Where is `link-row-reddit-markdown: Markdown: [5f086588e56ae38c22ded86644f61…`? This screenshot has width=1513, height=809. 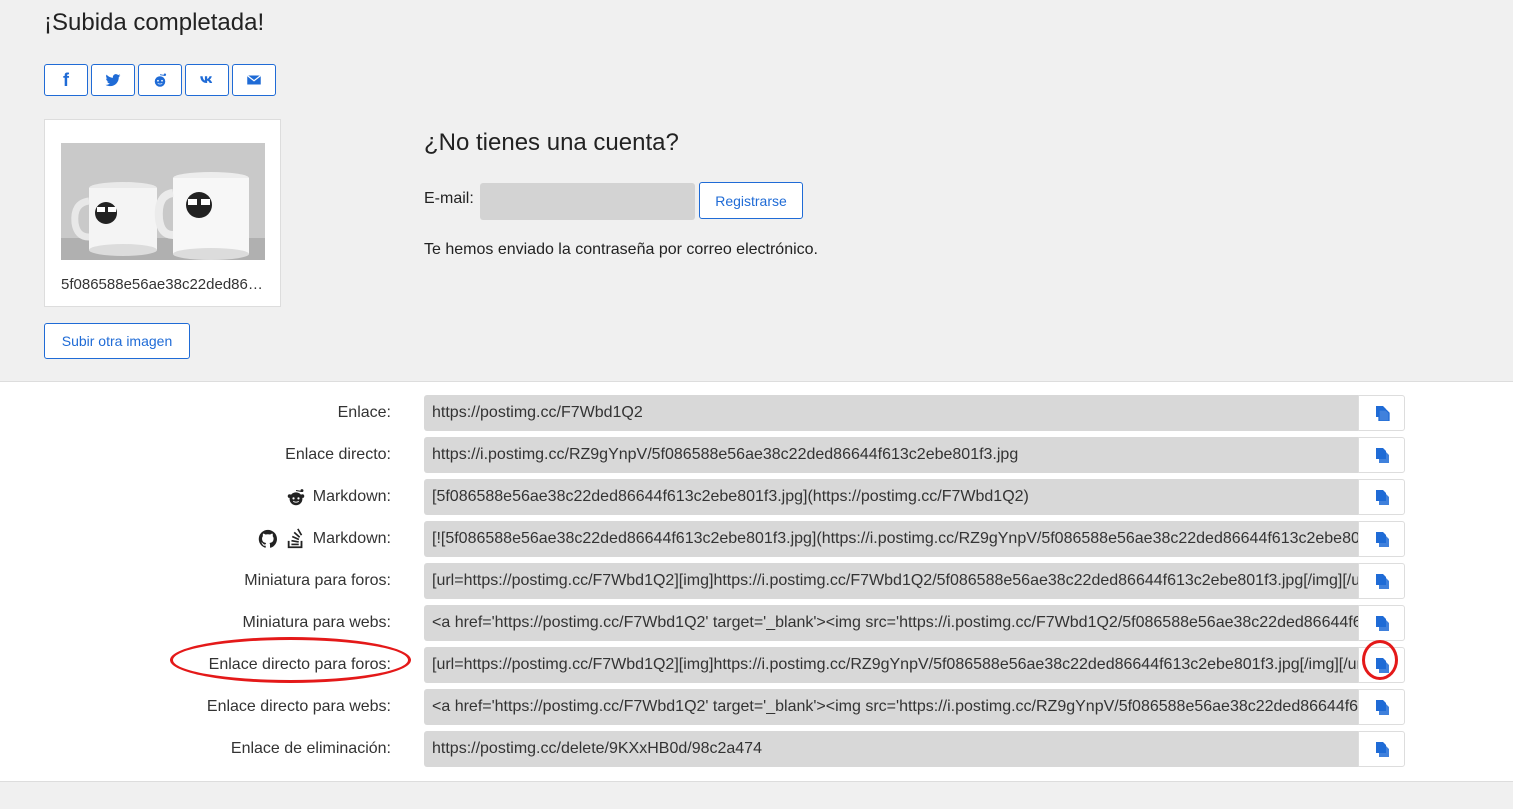 link-row-reddit-markdown: Markdown: [5f086588e56ae38c22ded86644f61… is located at coordinates (756, 497).